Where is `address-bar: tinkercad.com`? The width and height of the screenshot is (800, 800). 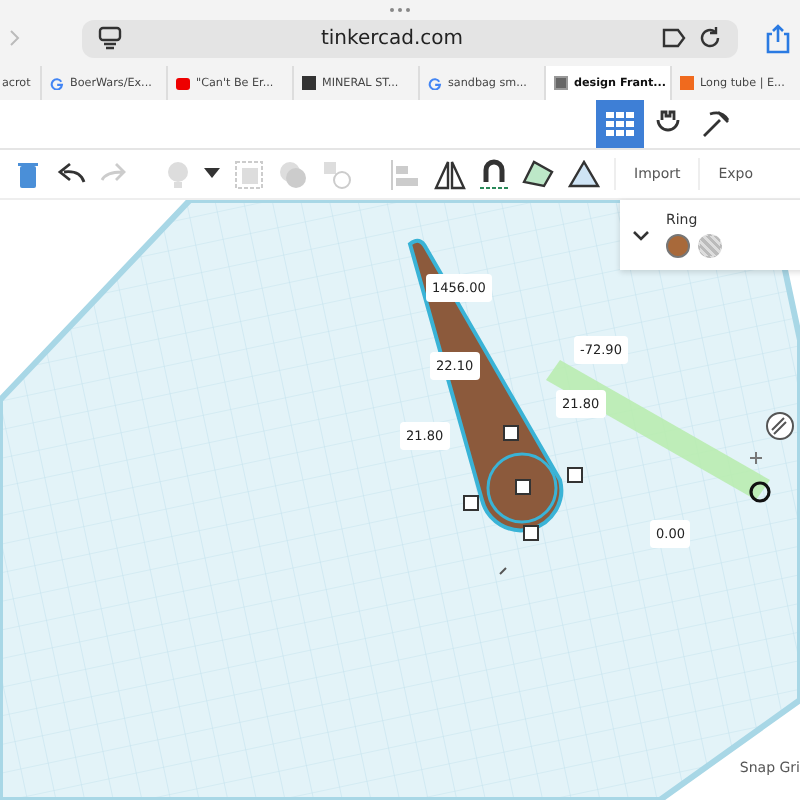
address-bar: tinkercad.com is located at coordinates (410, 38).